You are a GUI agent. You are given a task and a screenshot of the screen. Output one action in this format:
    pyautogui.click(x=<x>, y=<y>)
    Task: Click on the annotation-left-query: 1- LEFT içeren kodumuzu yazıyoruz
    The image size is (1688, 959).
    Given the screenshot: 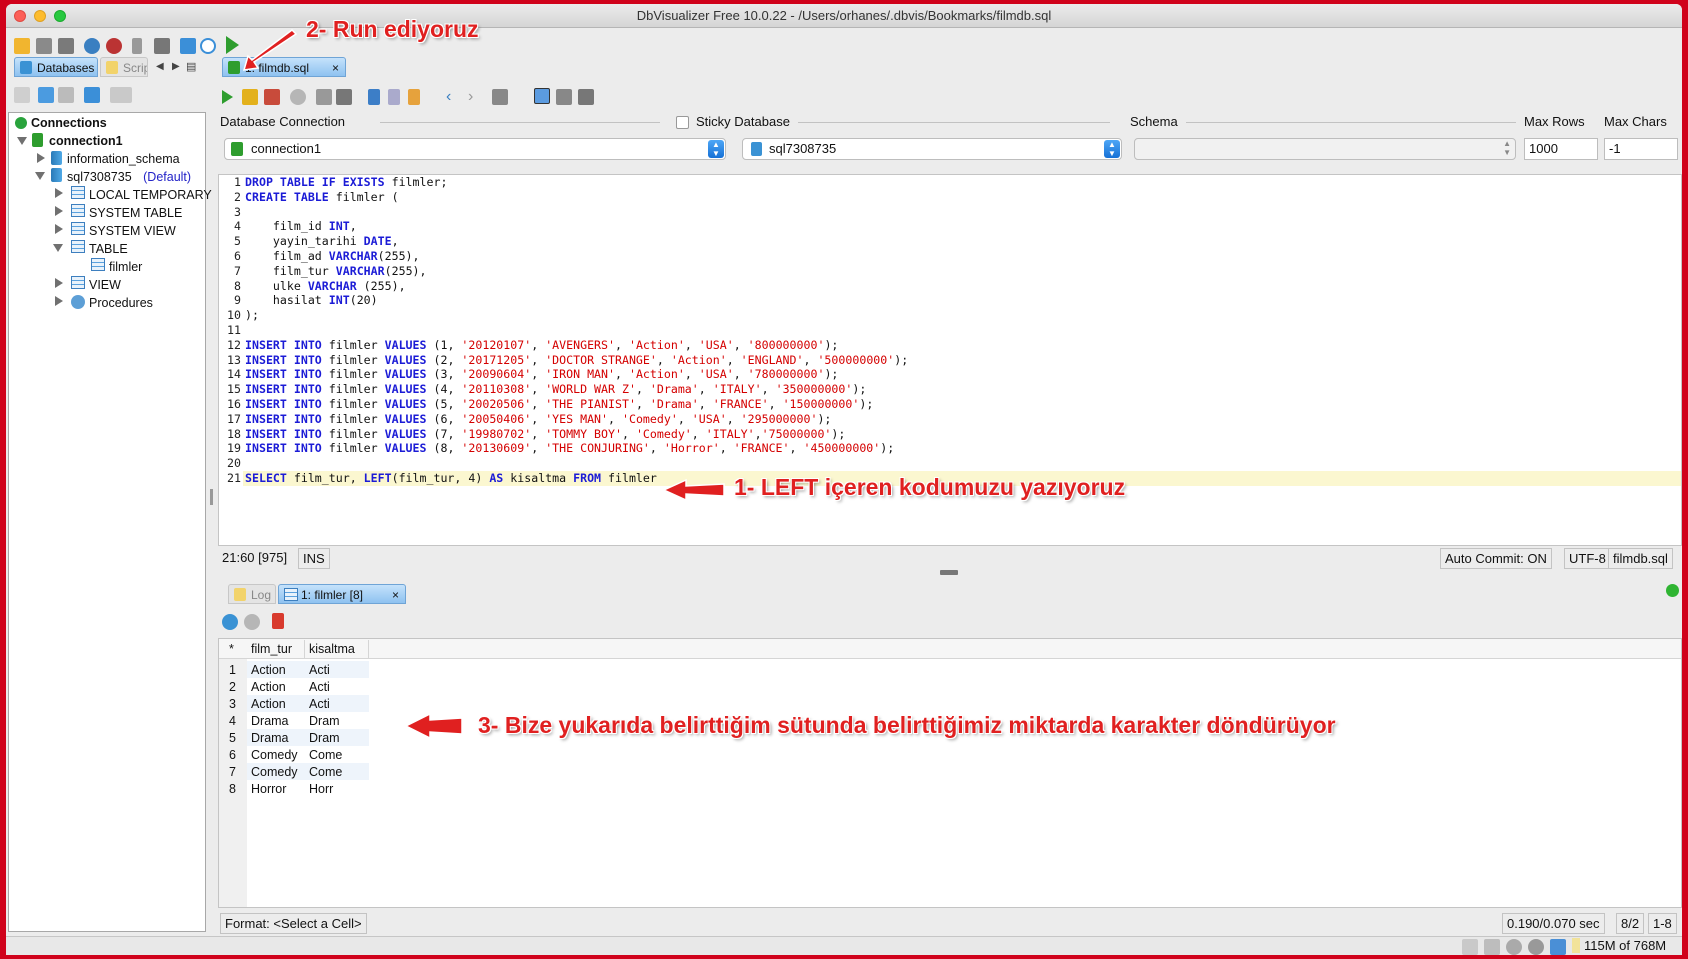 What is the action you would take?
    pyautogui.click(x=930, y=487)
    